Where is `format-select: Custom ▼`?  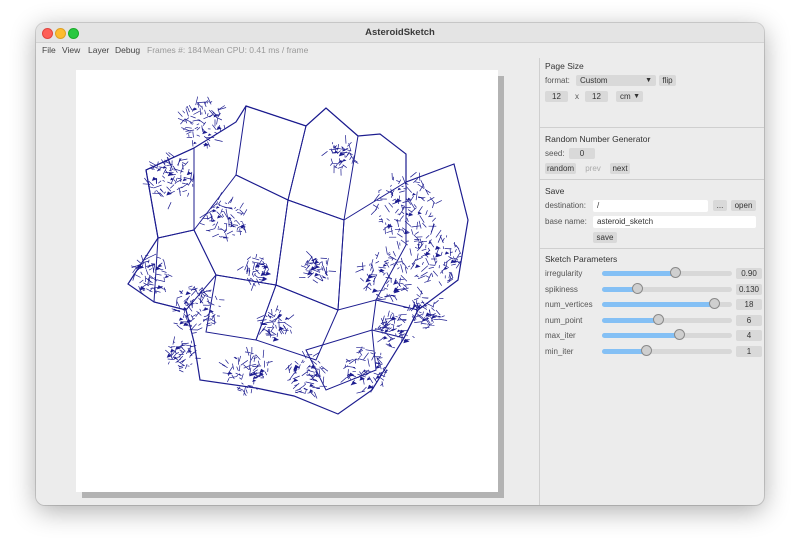 format-select: Custom ▼ is located at coordinates (616, 80).